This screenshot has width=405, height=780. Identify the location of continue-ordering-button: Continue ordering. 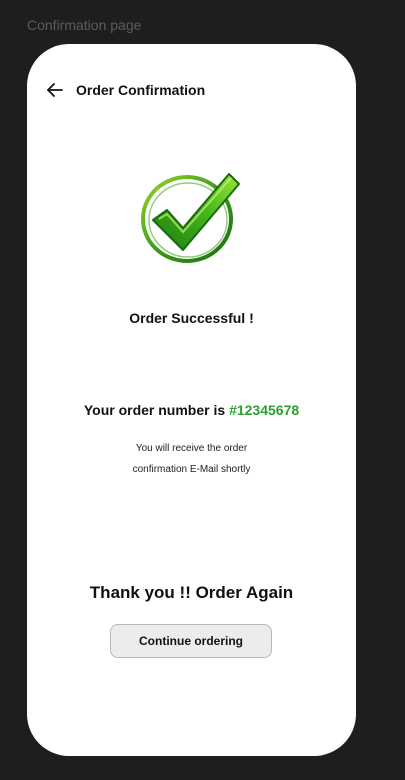
(191, 641).